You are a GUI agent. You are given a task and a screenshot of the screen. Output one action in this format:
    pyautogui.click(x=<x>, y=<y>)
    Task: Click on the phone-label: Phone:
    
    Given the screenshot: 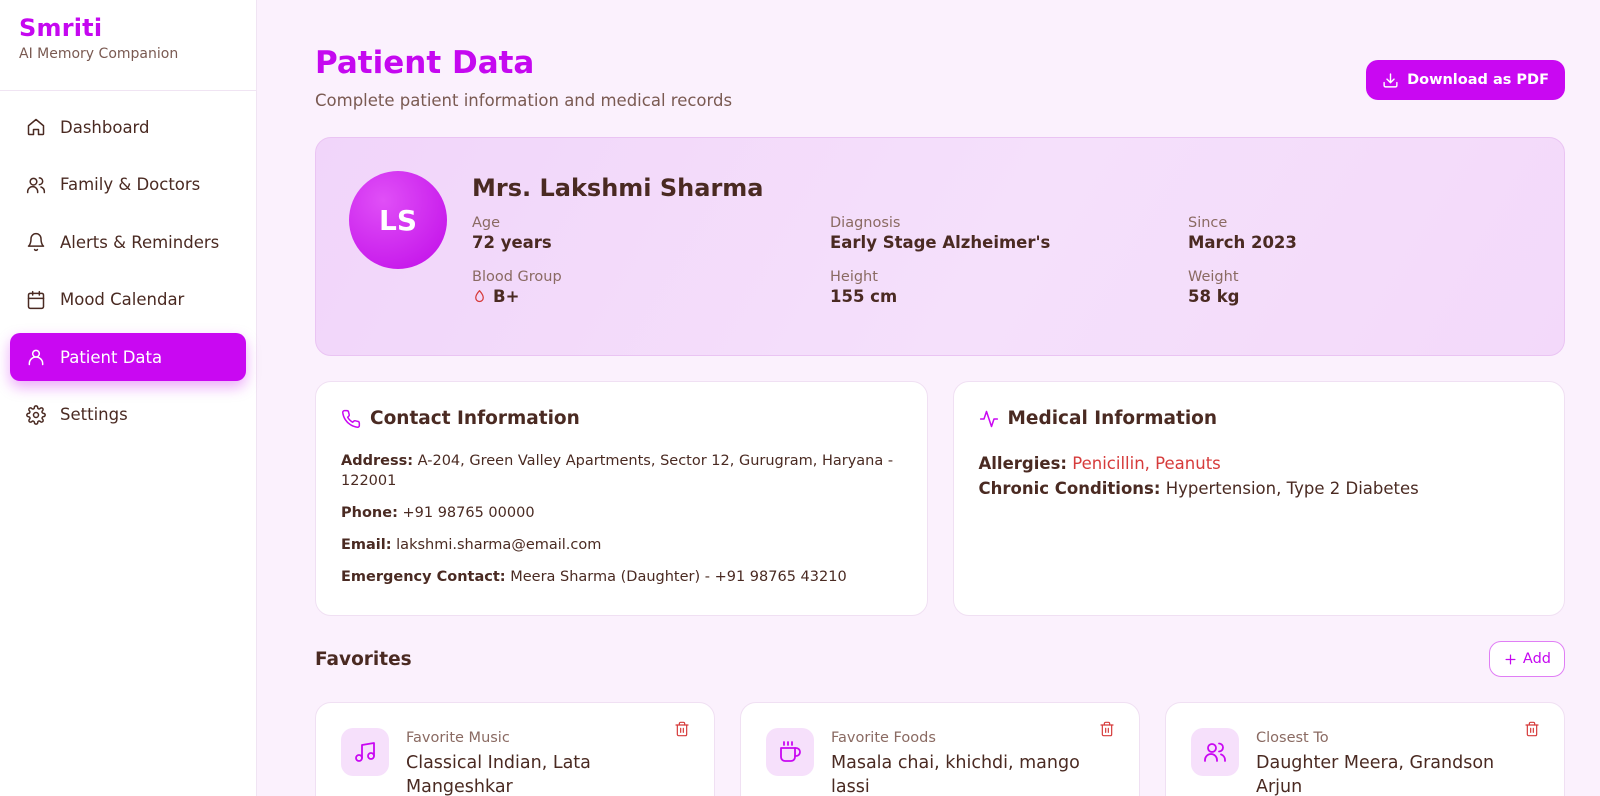 What is the action you would take?
    pyautogui.click(x=369, y=513)
    